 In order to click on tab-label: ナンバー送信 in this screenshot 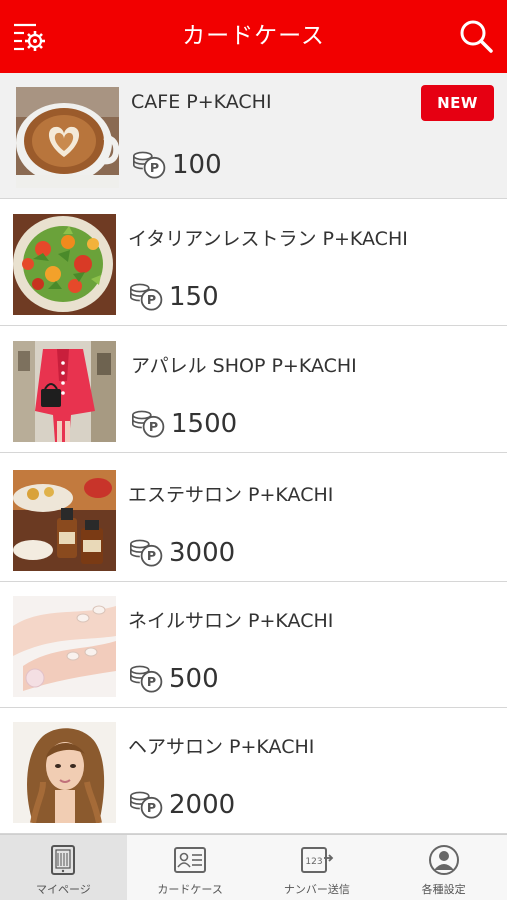, I will do `click(316, 889)`.